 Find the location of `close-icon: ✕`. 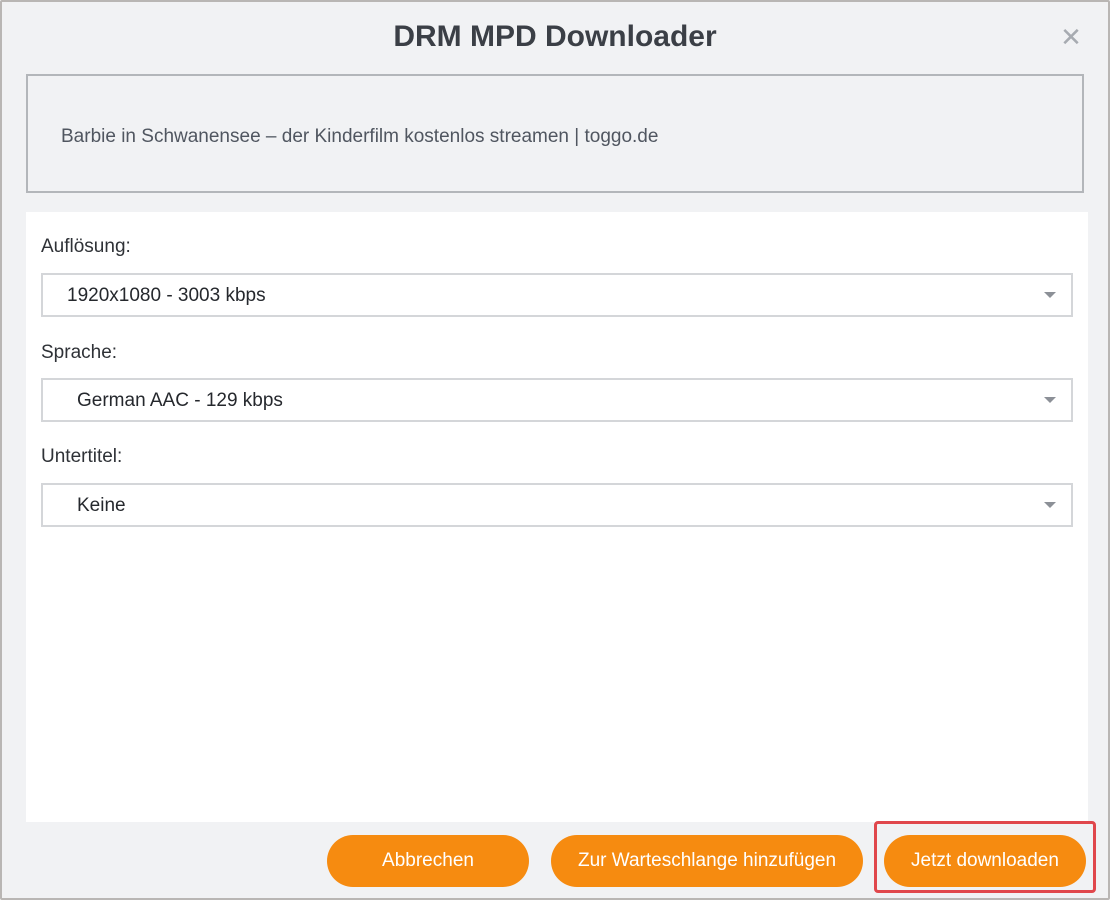

close-icon: ✕ is located at coordinates (1071, 37).